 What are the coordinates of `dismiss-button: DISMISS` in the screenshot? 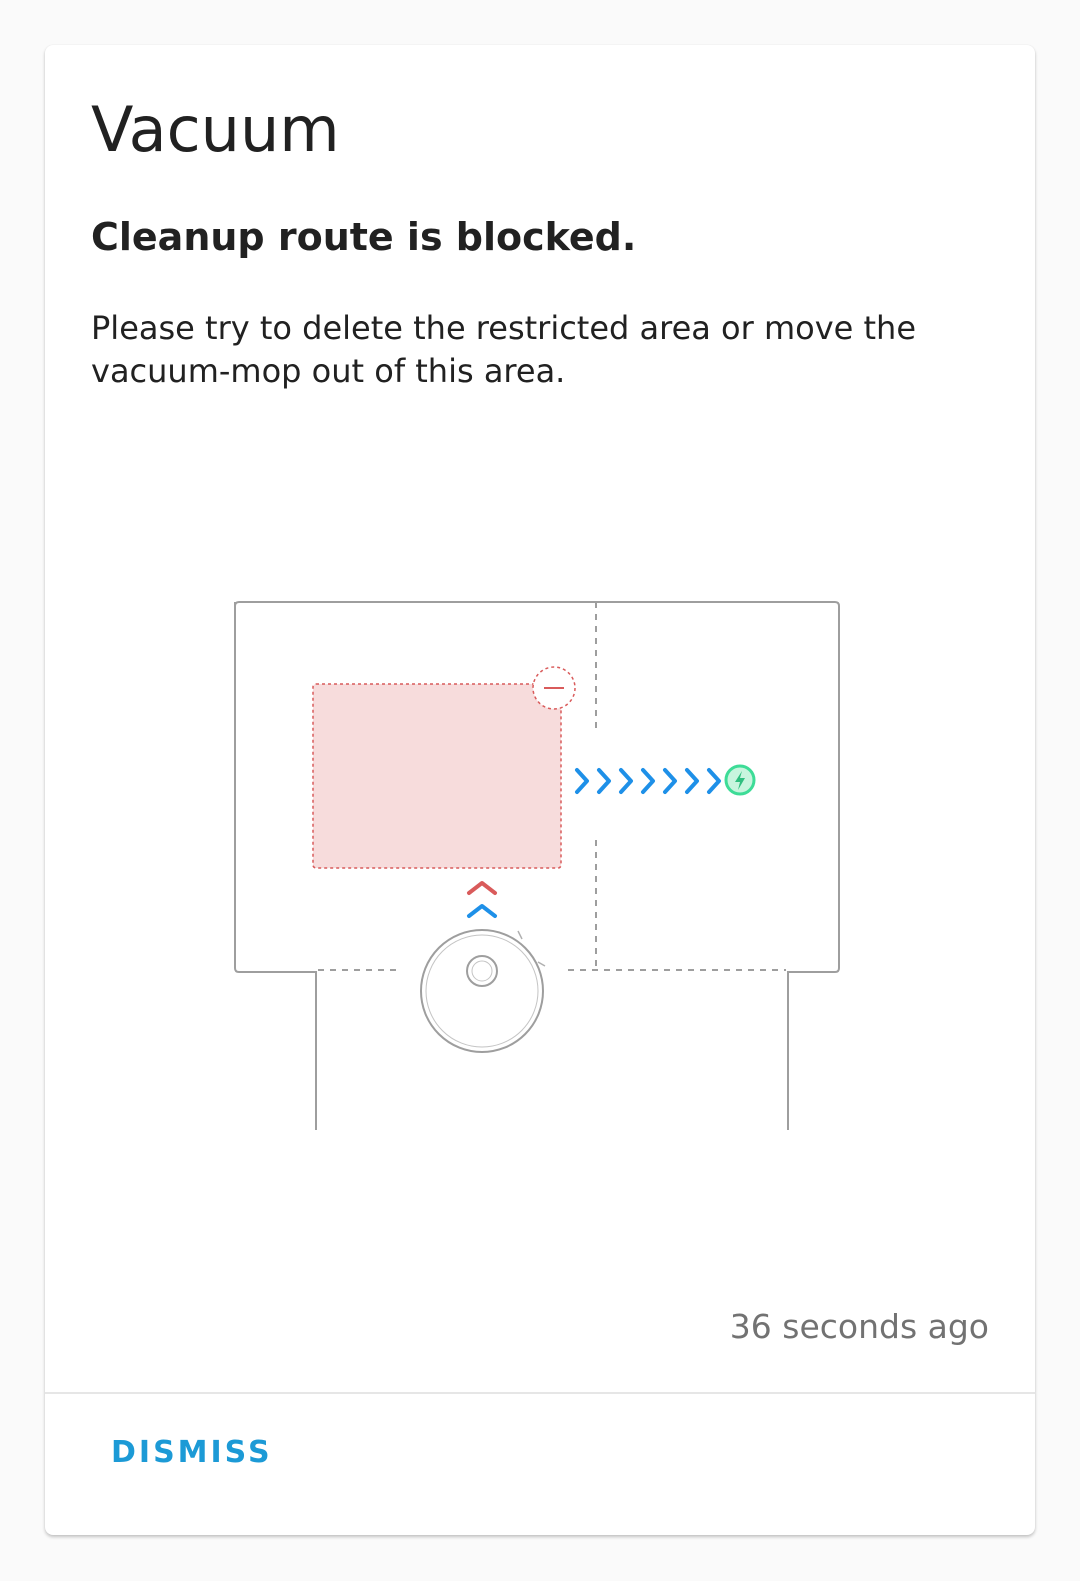 It's located at (192, 1452).